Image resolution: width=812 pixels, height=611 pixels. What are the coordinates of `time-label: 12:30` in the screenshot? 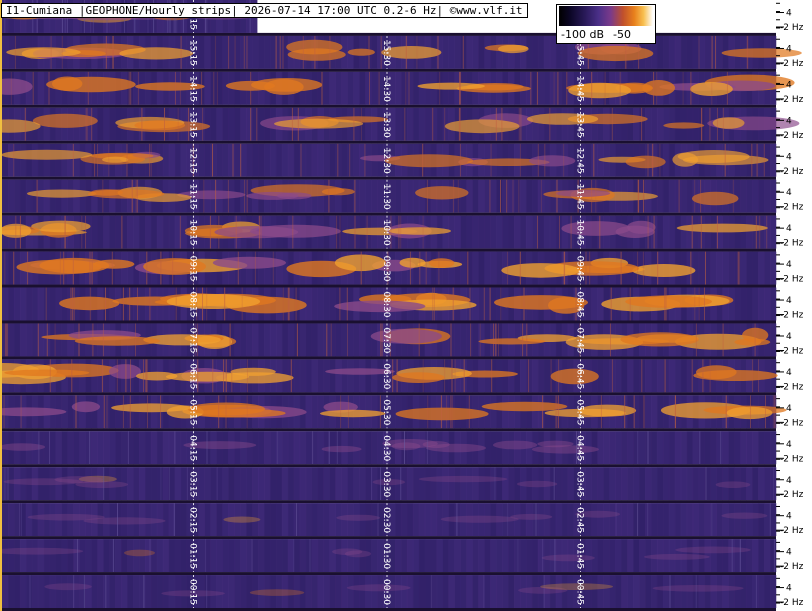 It's located at (386, 161).